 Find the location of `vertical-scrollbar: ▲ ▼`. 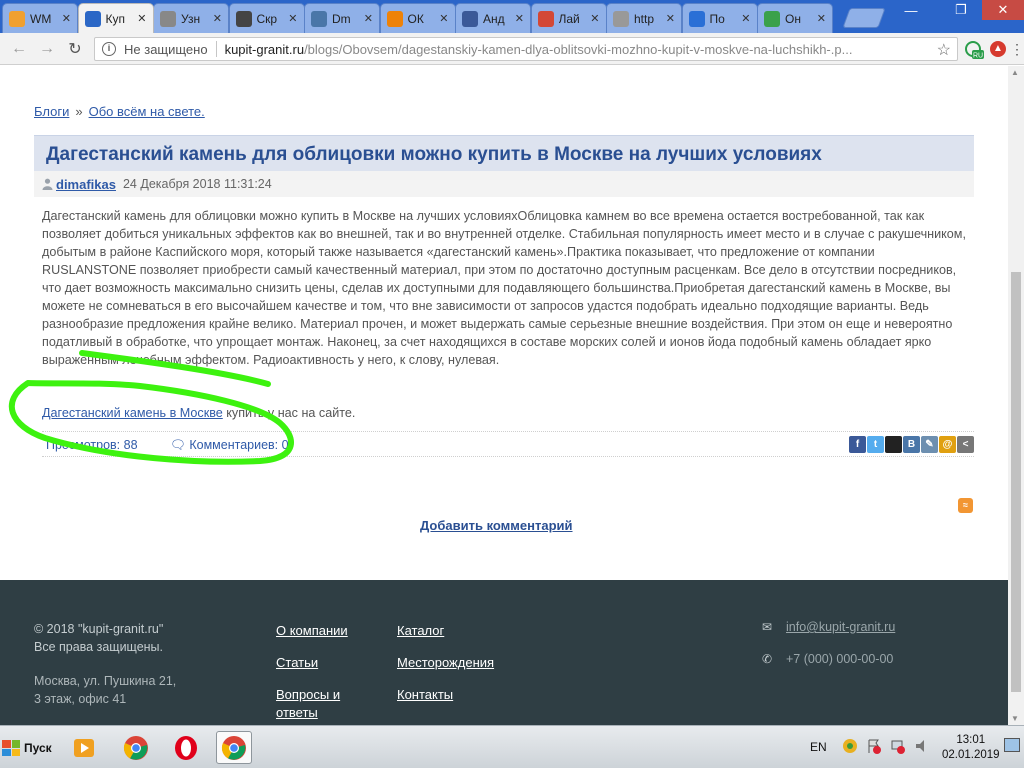

vertical-scrollbar: ▲ ▼ is located at coordinates (1016, 395).